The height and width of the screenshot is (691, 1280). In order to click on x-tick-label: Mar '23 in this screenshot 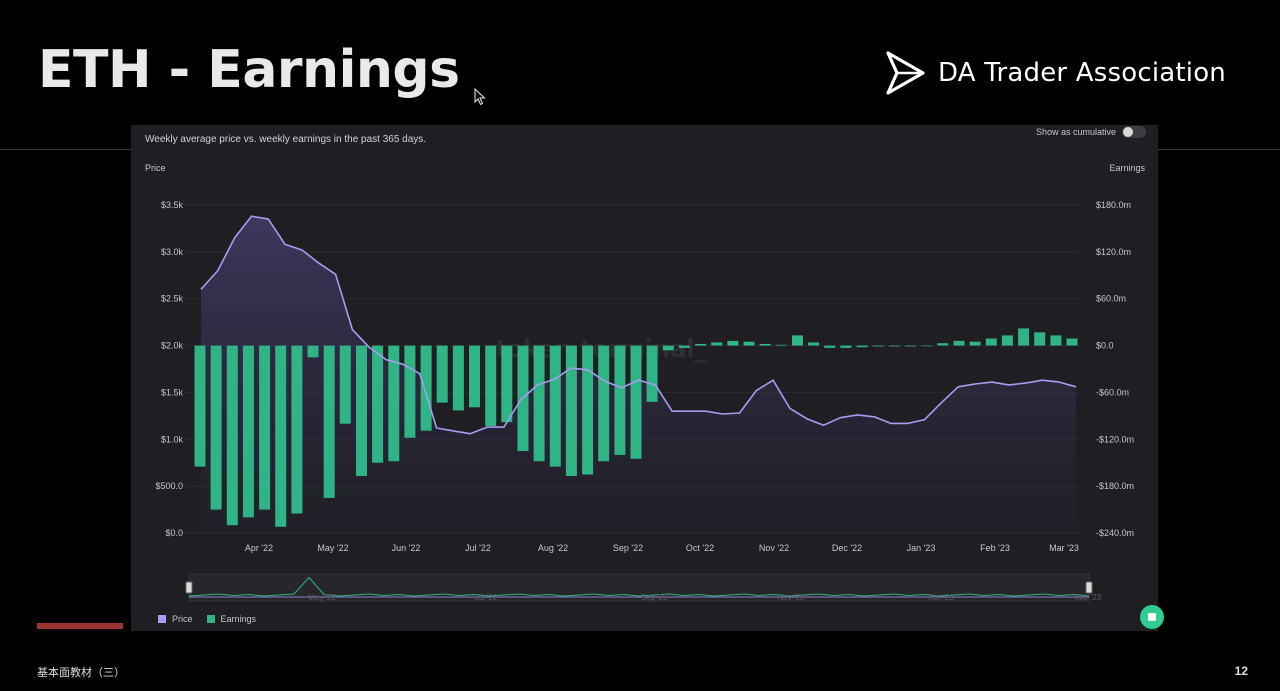, I will do `click(1064, 548)`.